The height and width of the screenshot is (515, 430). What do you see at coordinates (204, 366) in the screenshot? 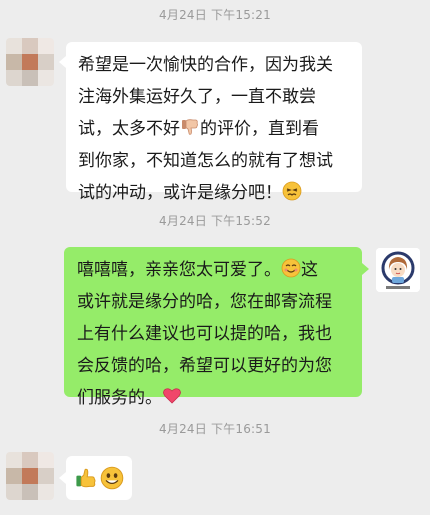
I see `message-line: 会反馈的哈，希望可以更好的为您` at bounding box center [204, 366].